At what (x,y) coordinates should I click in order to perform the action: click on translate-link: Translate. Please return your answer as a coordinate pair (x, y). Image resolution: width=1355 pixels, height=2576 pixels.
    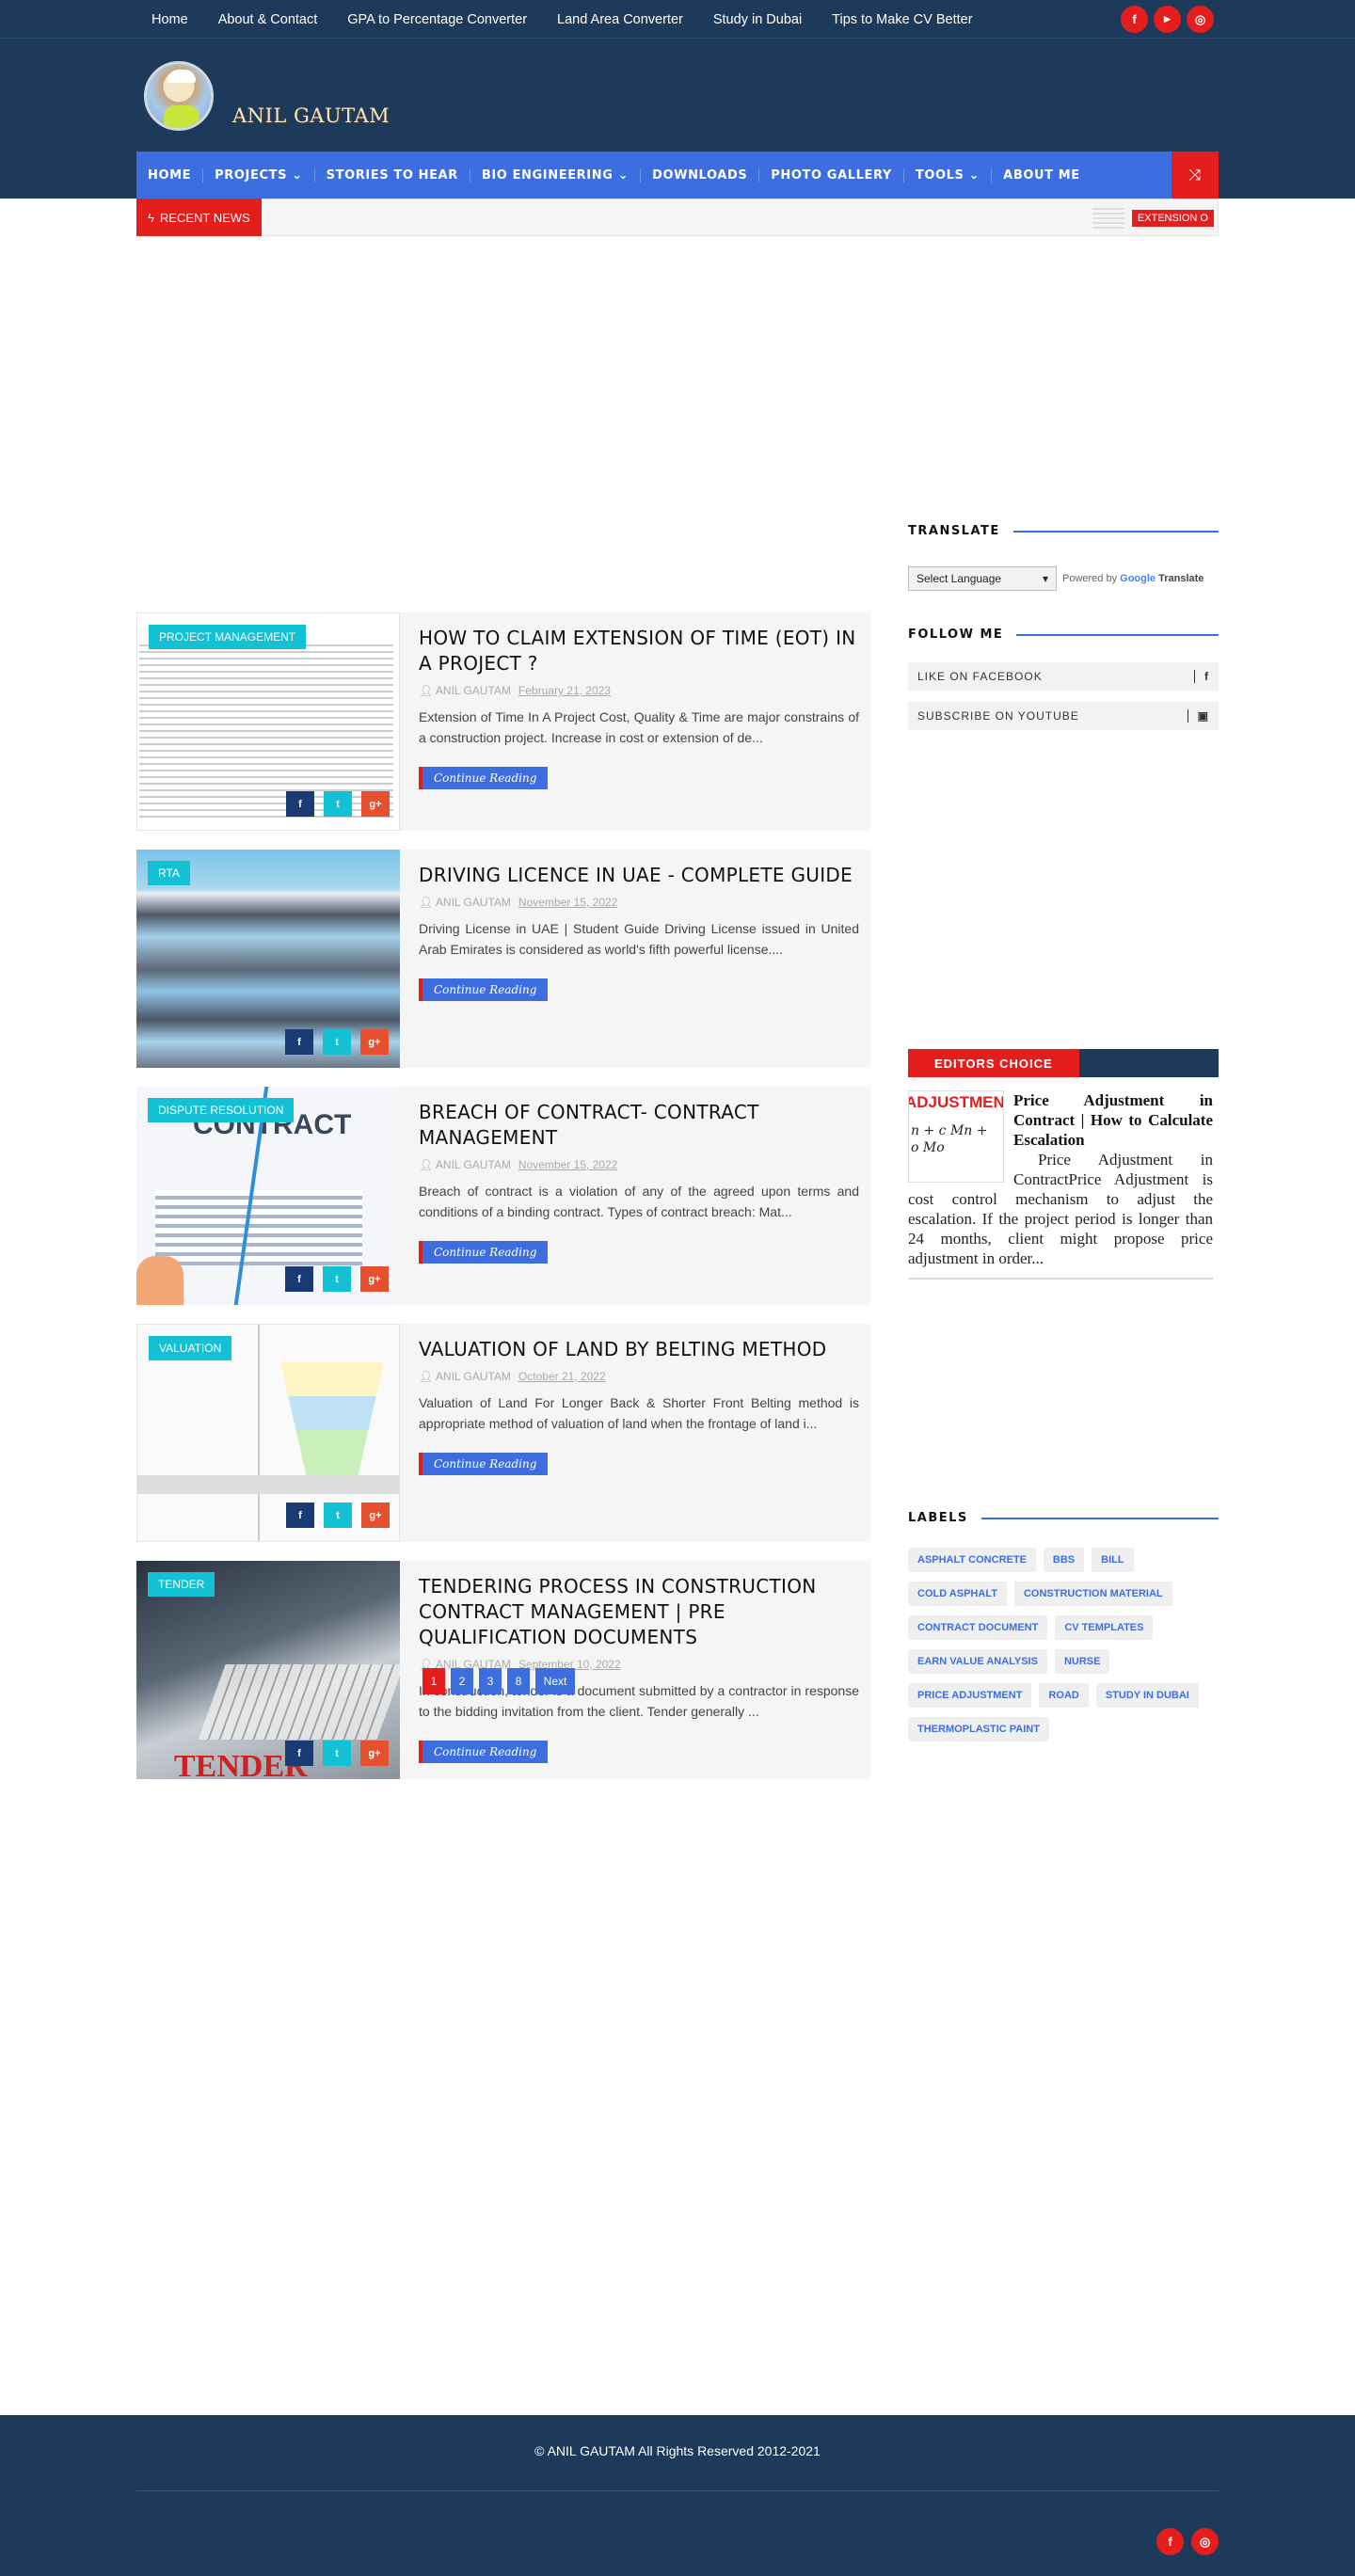
    Looking at the image, I should click on (1181, 578).